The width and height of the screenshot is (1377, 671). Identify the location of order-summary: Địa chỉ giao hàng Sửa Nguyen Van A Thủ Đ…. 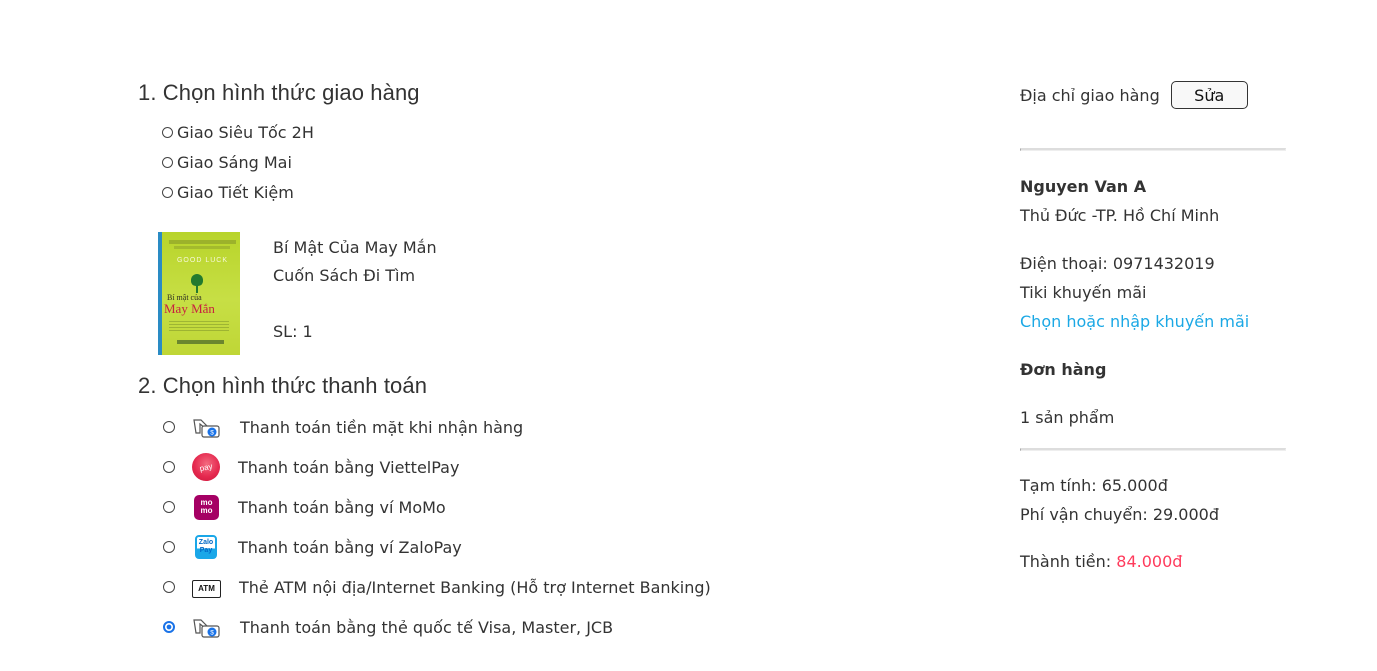
(1153, 328).